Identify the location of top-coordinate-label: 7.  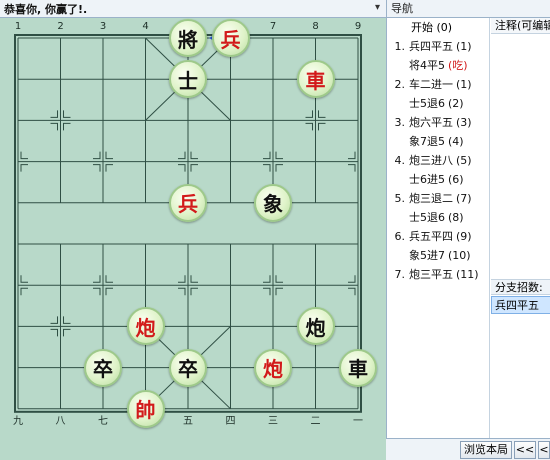
(273, 26).